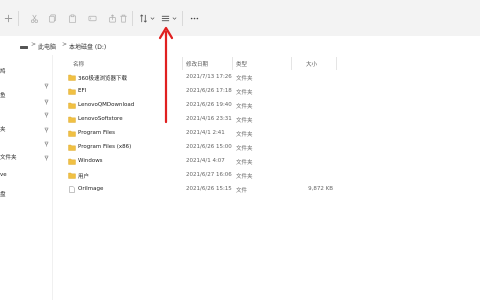 The height and width of the screenshot is (300, 480). Describe the element at coordinates (123, 18) in the screenshot. I see `delete-icon` at that location.